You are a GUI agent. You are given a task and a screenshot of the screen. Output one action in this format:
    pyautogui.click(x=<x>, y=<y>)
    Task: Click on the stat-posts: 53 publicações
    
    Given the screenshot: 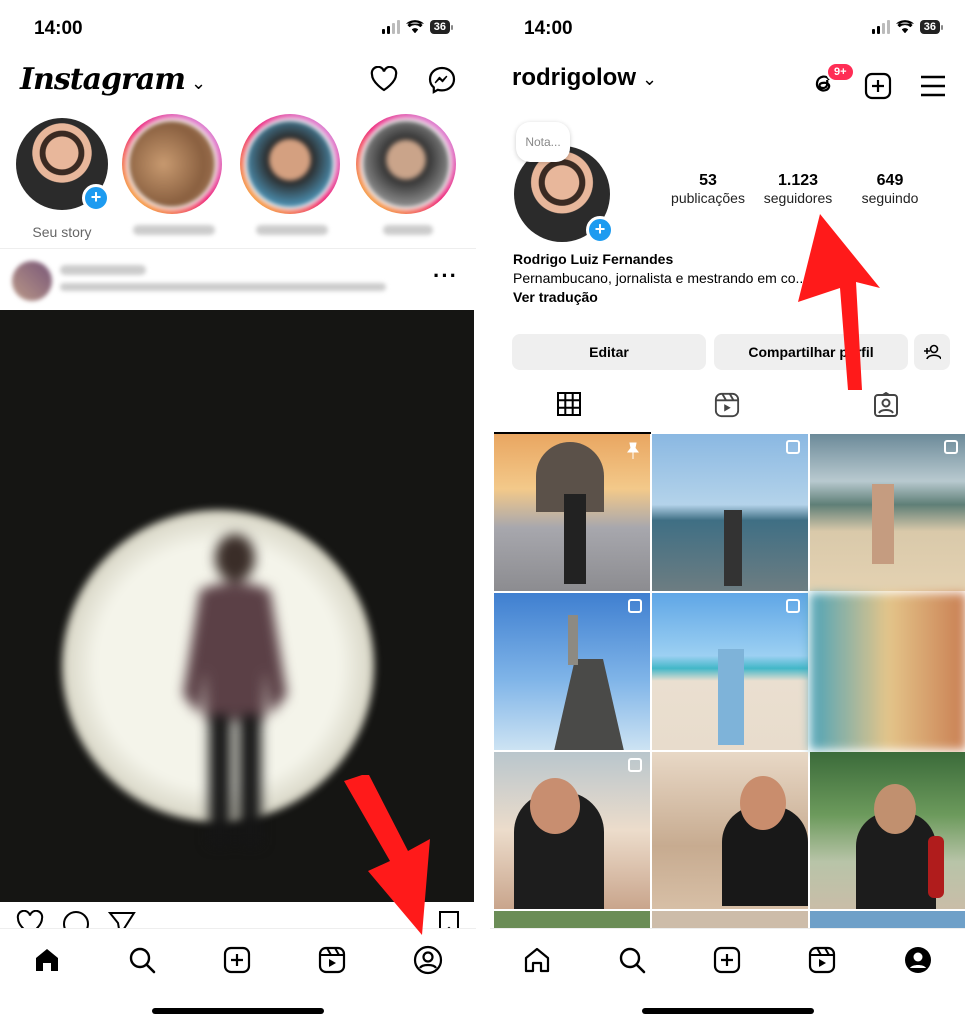 What is the action you would take?
    pyautogui.click(x=708, y=189)
    